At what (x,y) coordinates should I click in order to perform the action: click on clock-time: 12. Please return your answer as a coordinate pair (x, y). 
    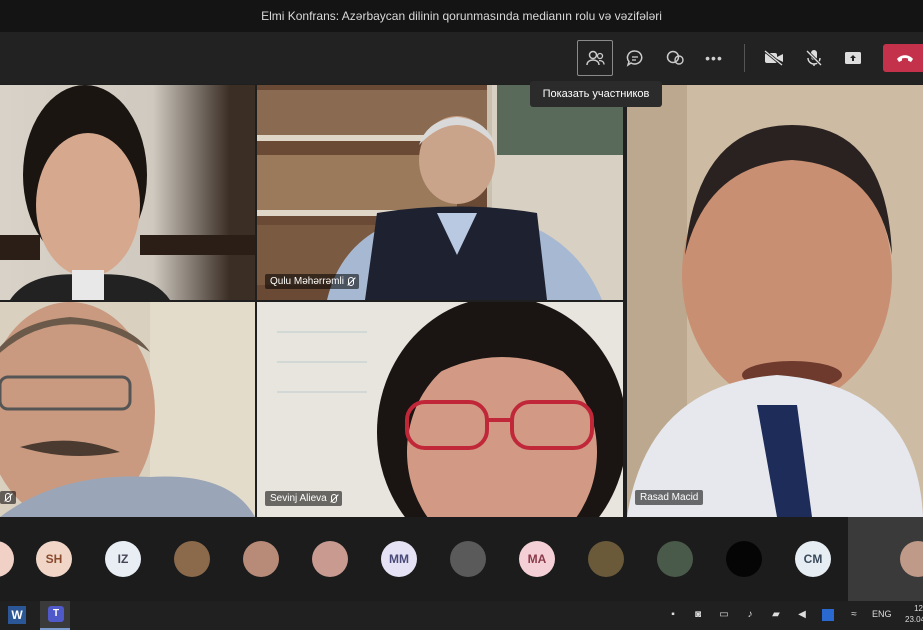
    Looking at the image, I should click on (918, 608).